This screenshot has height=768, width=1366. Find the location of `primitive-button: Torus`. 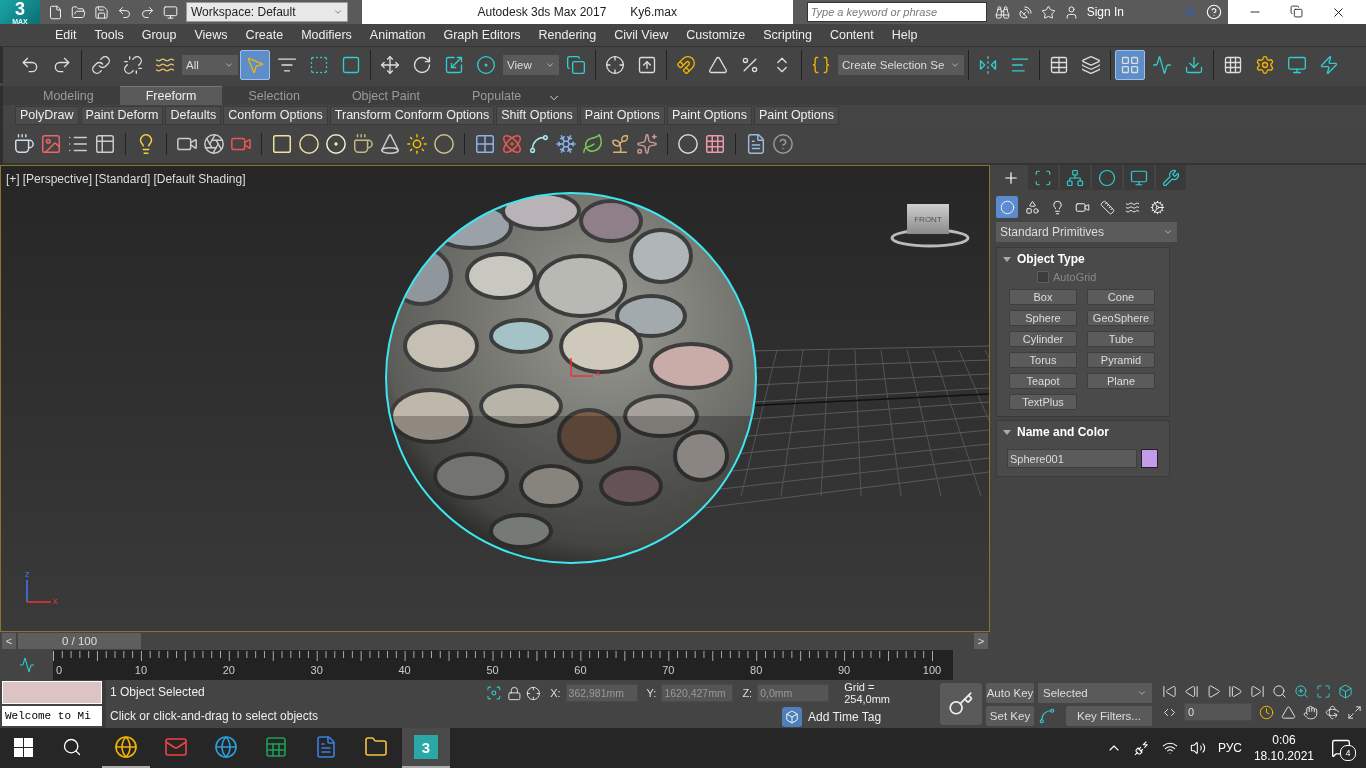

primitive-button: Torus is located at coordinates (1043, 360).